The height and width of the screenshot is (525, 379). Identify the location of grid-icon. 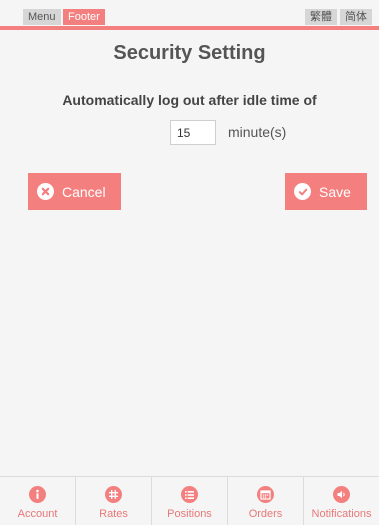
(113, 494).